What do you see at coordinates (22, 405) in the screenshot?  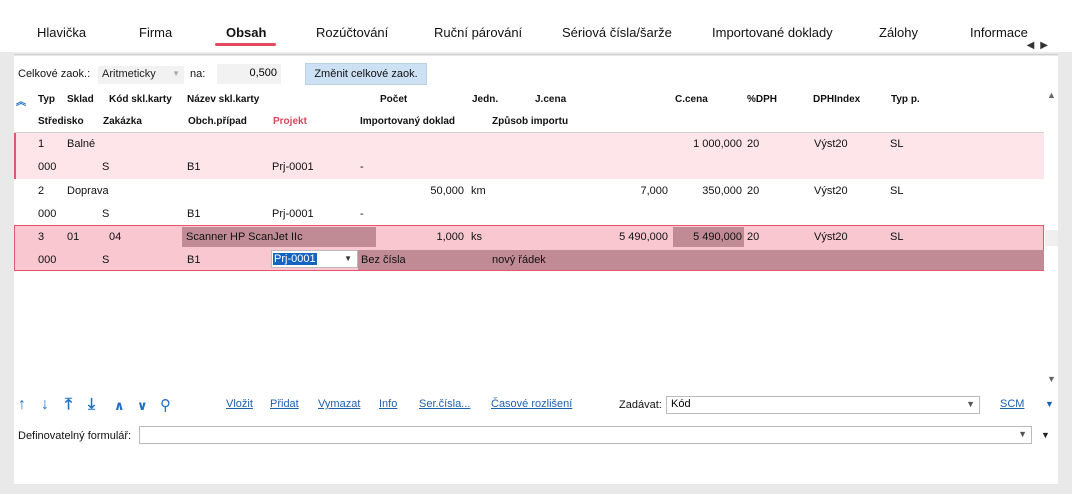 I see `move-up-icon: ↑` at bounding box center [22, 405].